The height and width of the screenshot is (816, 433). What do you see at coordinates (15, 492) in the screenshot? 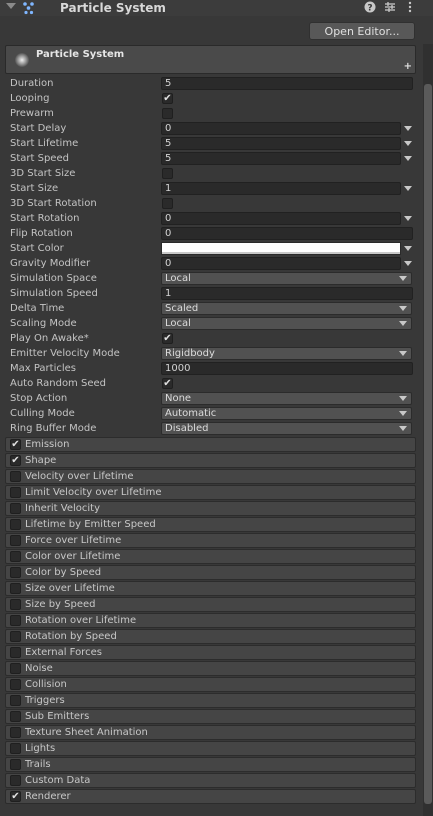
I see `module-toggle-limit-velocity-over-lifetime` at bounding box center [15, 492].